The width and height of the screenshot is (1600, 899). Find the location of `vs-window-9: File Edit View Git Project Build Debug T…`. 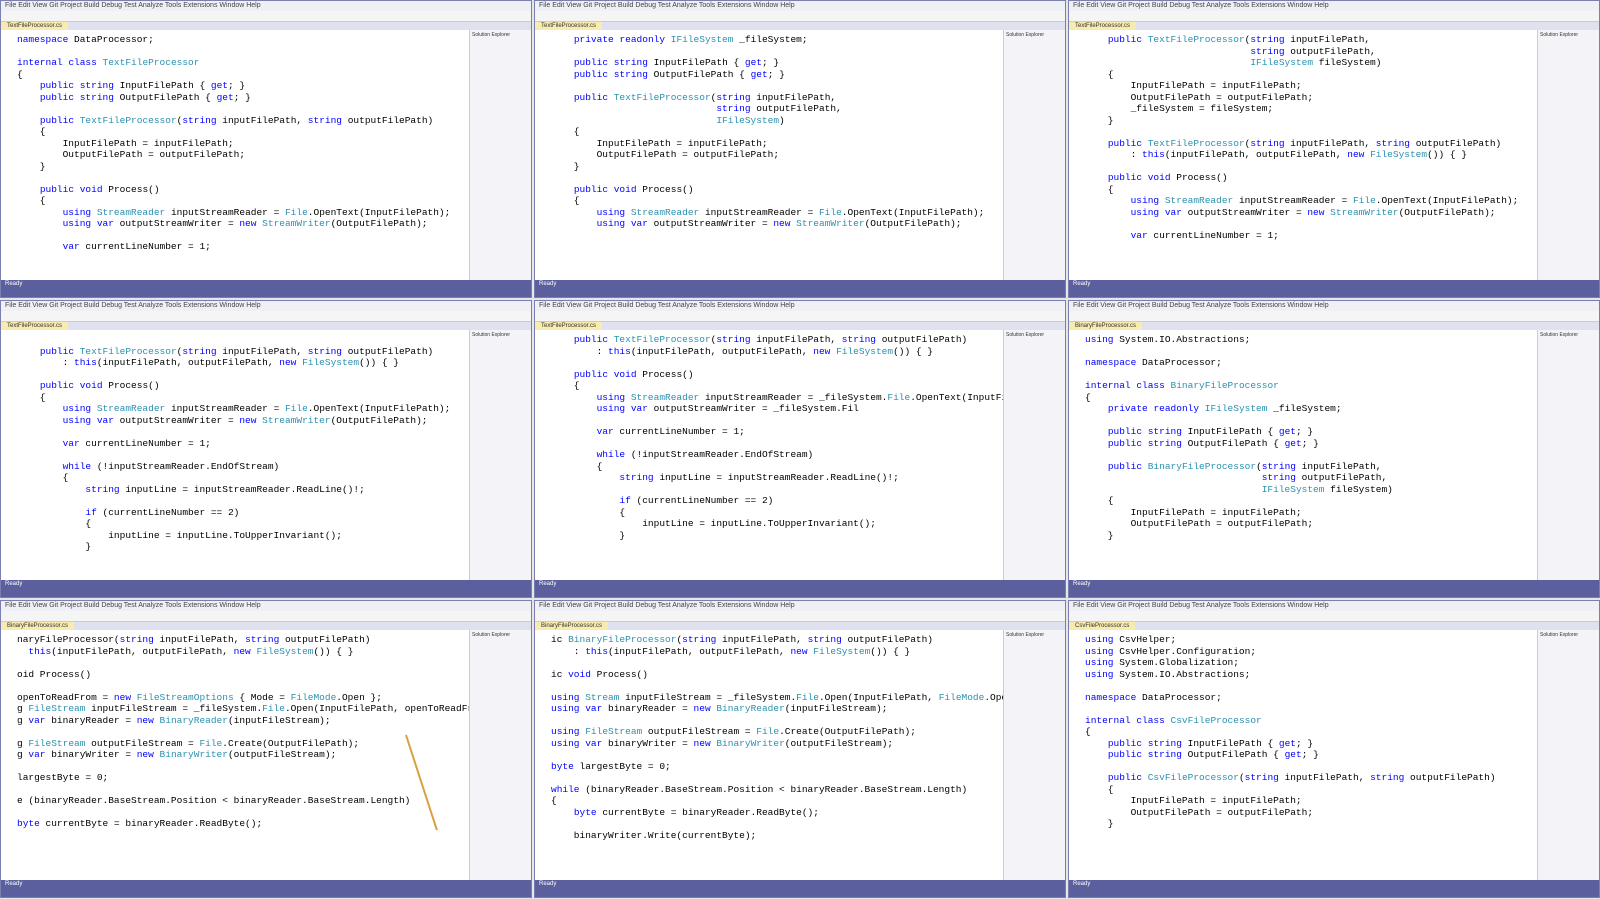

vs-window-9: File Edit View Git Project Build Debug T… is located at coordinates (1334, 749).